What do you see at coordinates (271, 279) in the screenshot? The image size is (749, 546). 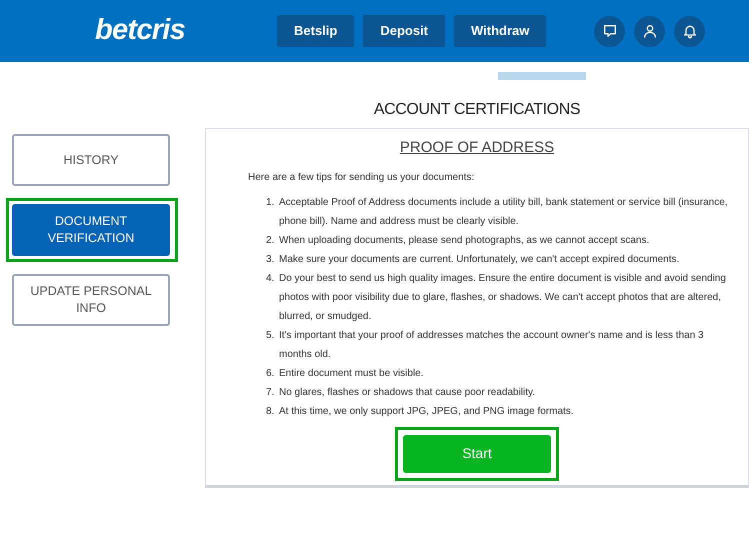 I see `list-number: 4.` at bounding box center [271, 279].